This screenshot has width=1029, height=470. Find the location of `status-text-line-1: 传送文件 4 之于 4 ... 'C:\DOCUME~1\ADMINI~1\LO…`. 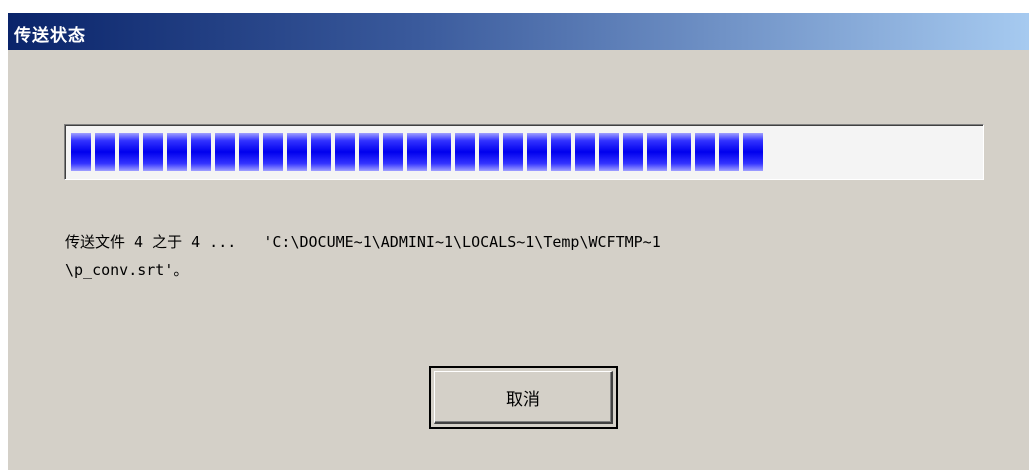

status-text-line-1: 传送文件 4 之于 4 ... 'C:\DOCUME~1\ADMINI~1\LO… is located at coordinates (363, 242).